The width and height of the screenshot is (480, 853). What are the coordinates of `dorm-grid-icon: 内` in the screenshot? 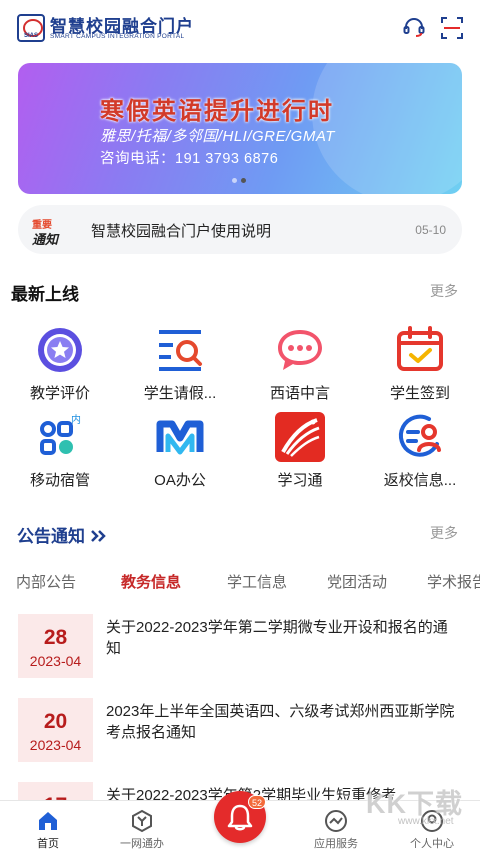 It's located at (60, 434).